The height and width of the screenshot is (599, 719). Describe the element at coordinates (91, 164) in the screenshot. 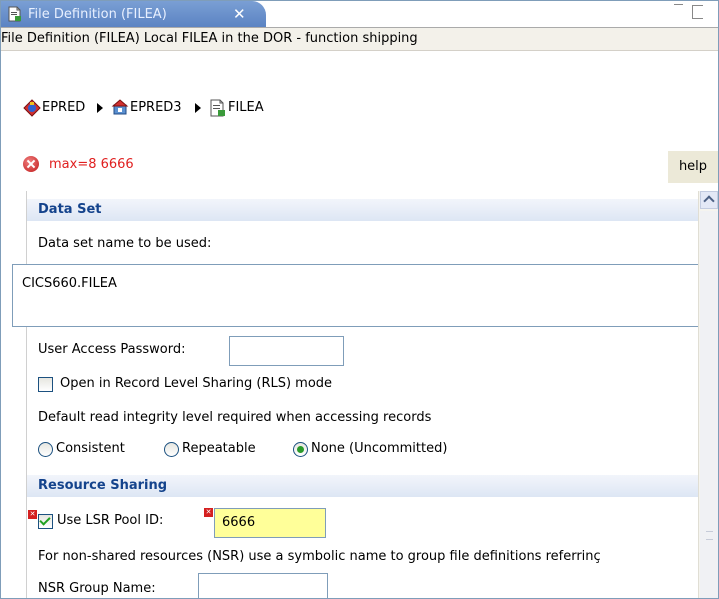

I see `error-message: max=8 6666` at that location.